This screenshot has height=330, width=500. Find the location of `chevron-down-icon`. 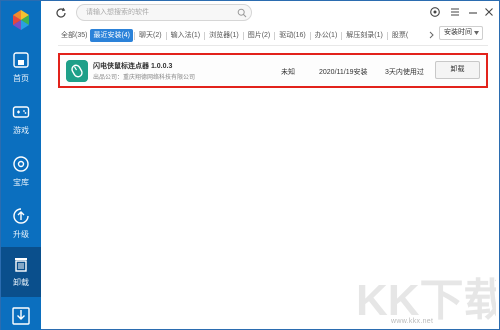

chevron-down-icon is located at coordinates (476, 33).